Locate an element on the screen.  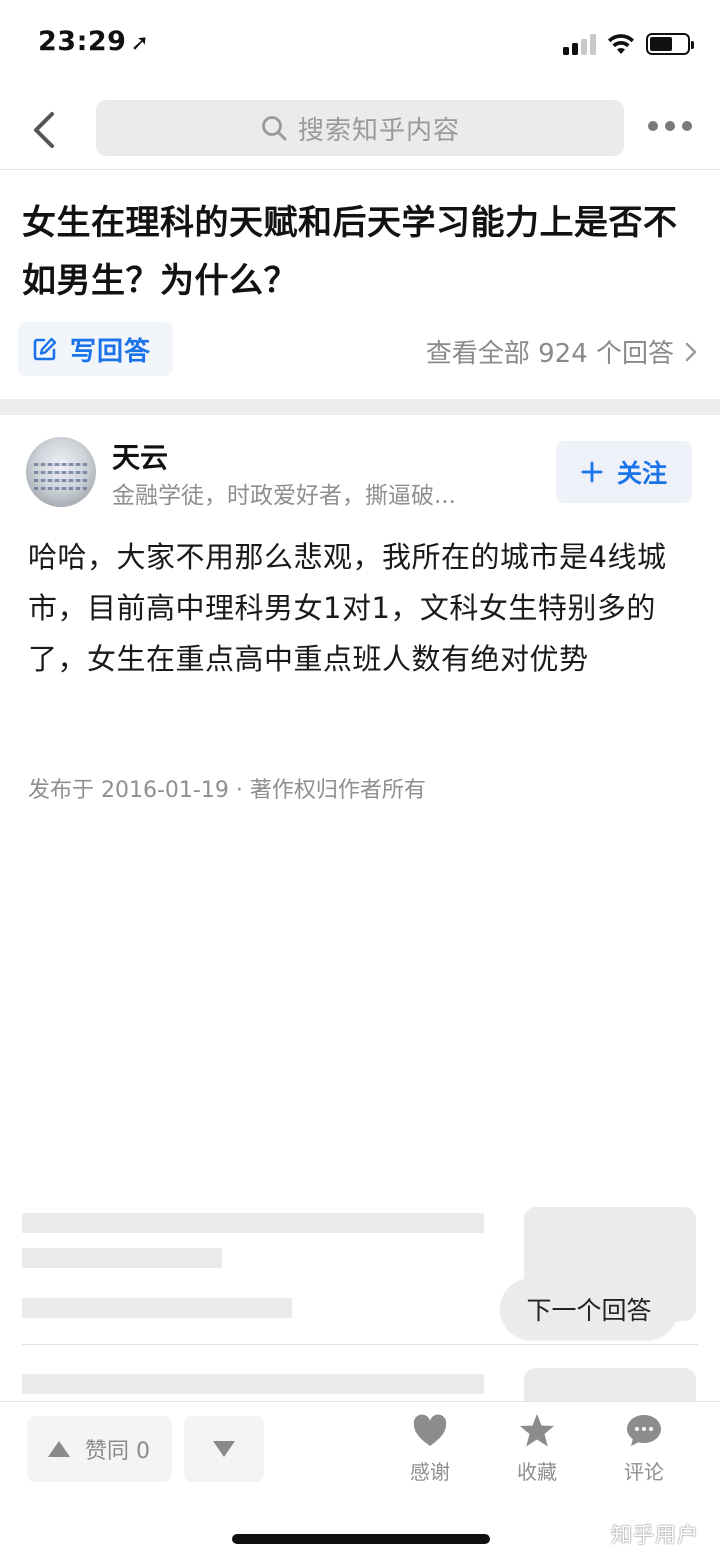
write-answer-label: 写回答 is located at coordinates (111, 351).